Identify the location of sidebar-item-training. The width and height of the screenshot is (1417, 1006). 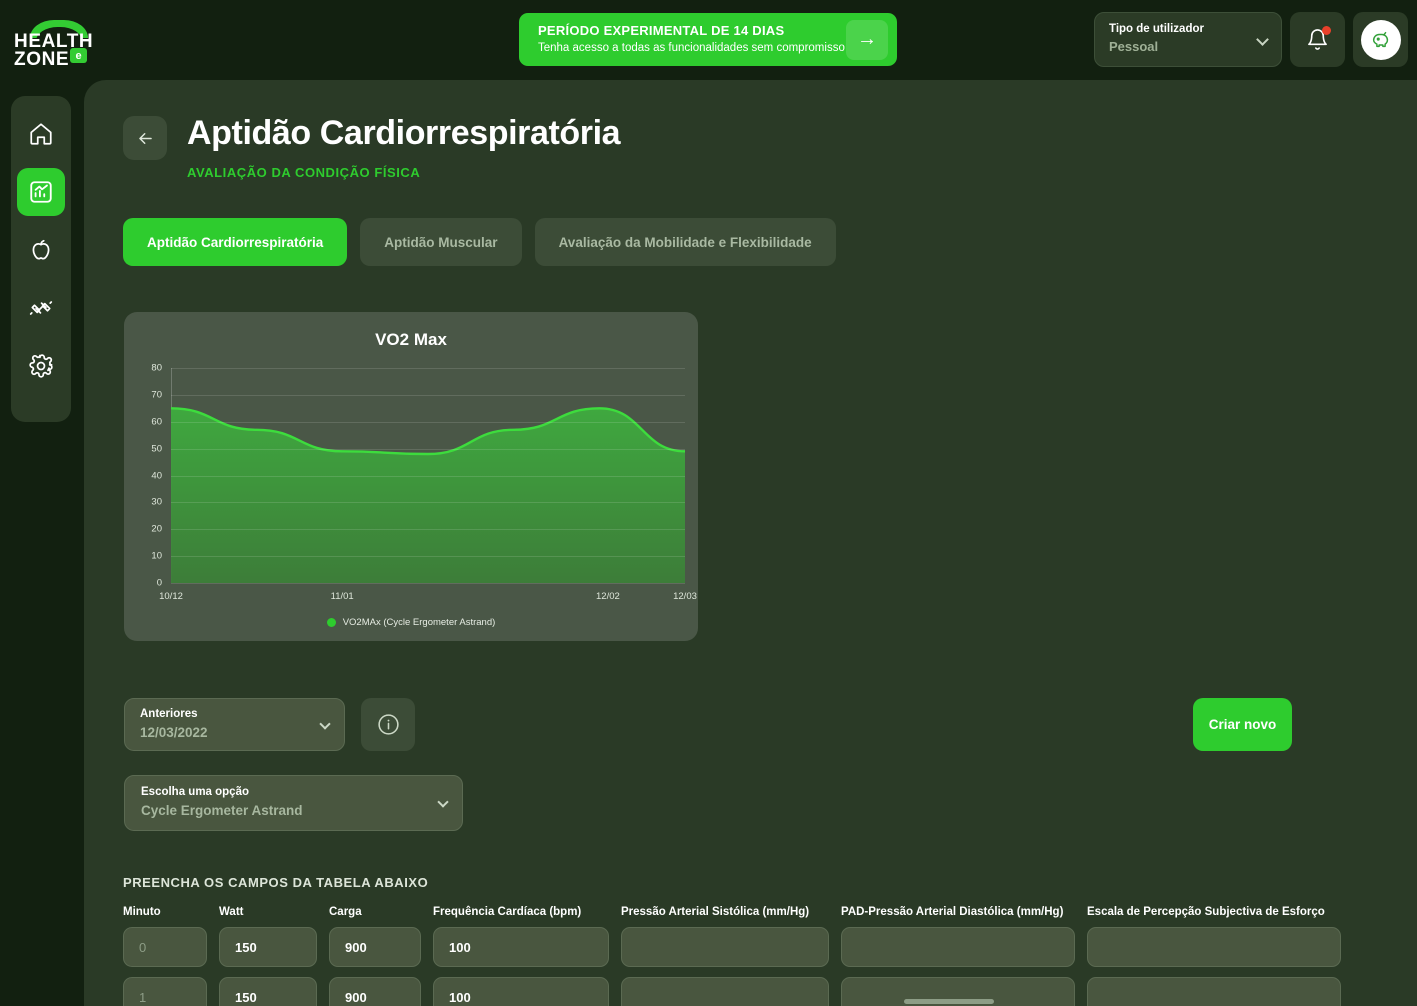
(41, 308).